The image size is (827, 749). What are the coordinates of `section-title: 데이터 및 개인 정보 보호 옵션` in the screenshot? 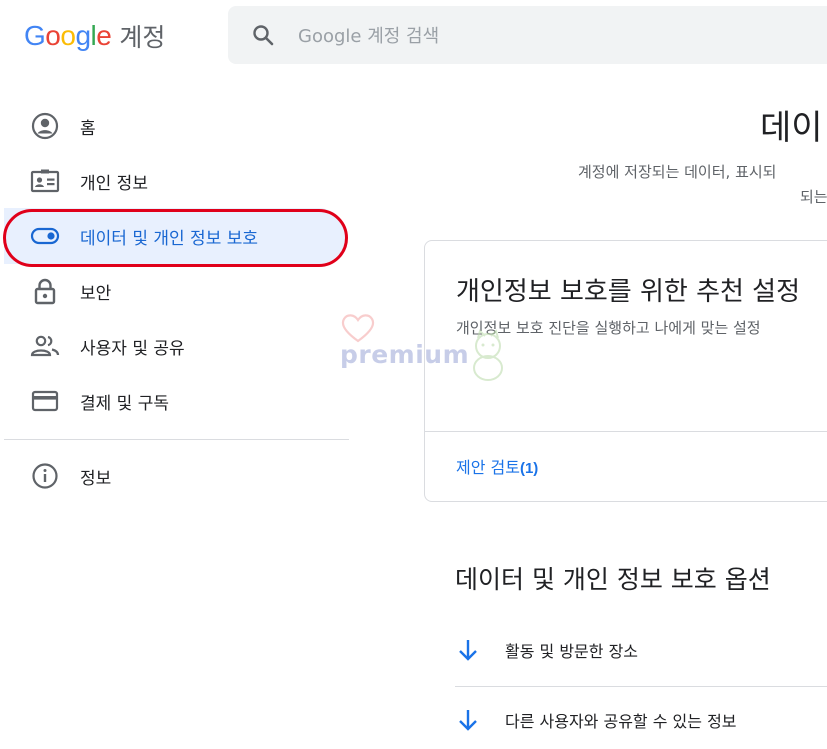 It's located at (613, 579).